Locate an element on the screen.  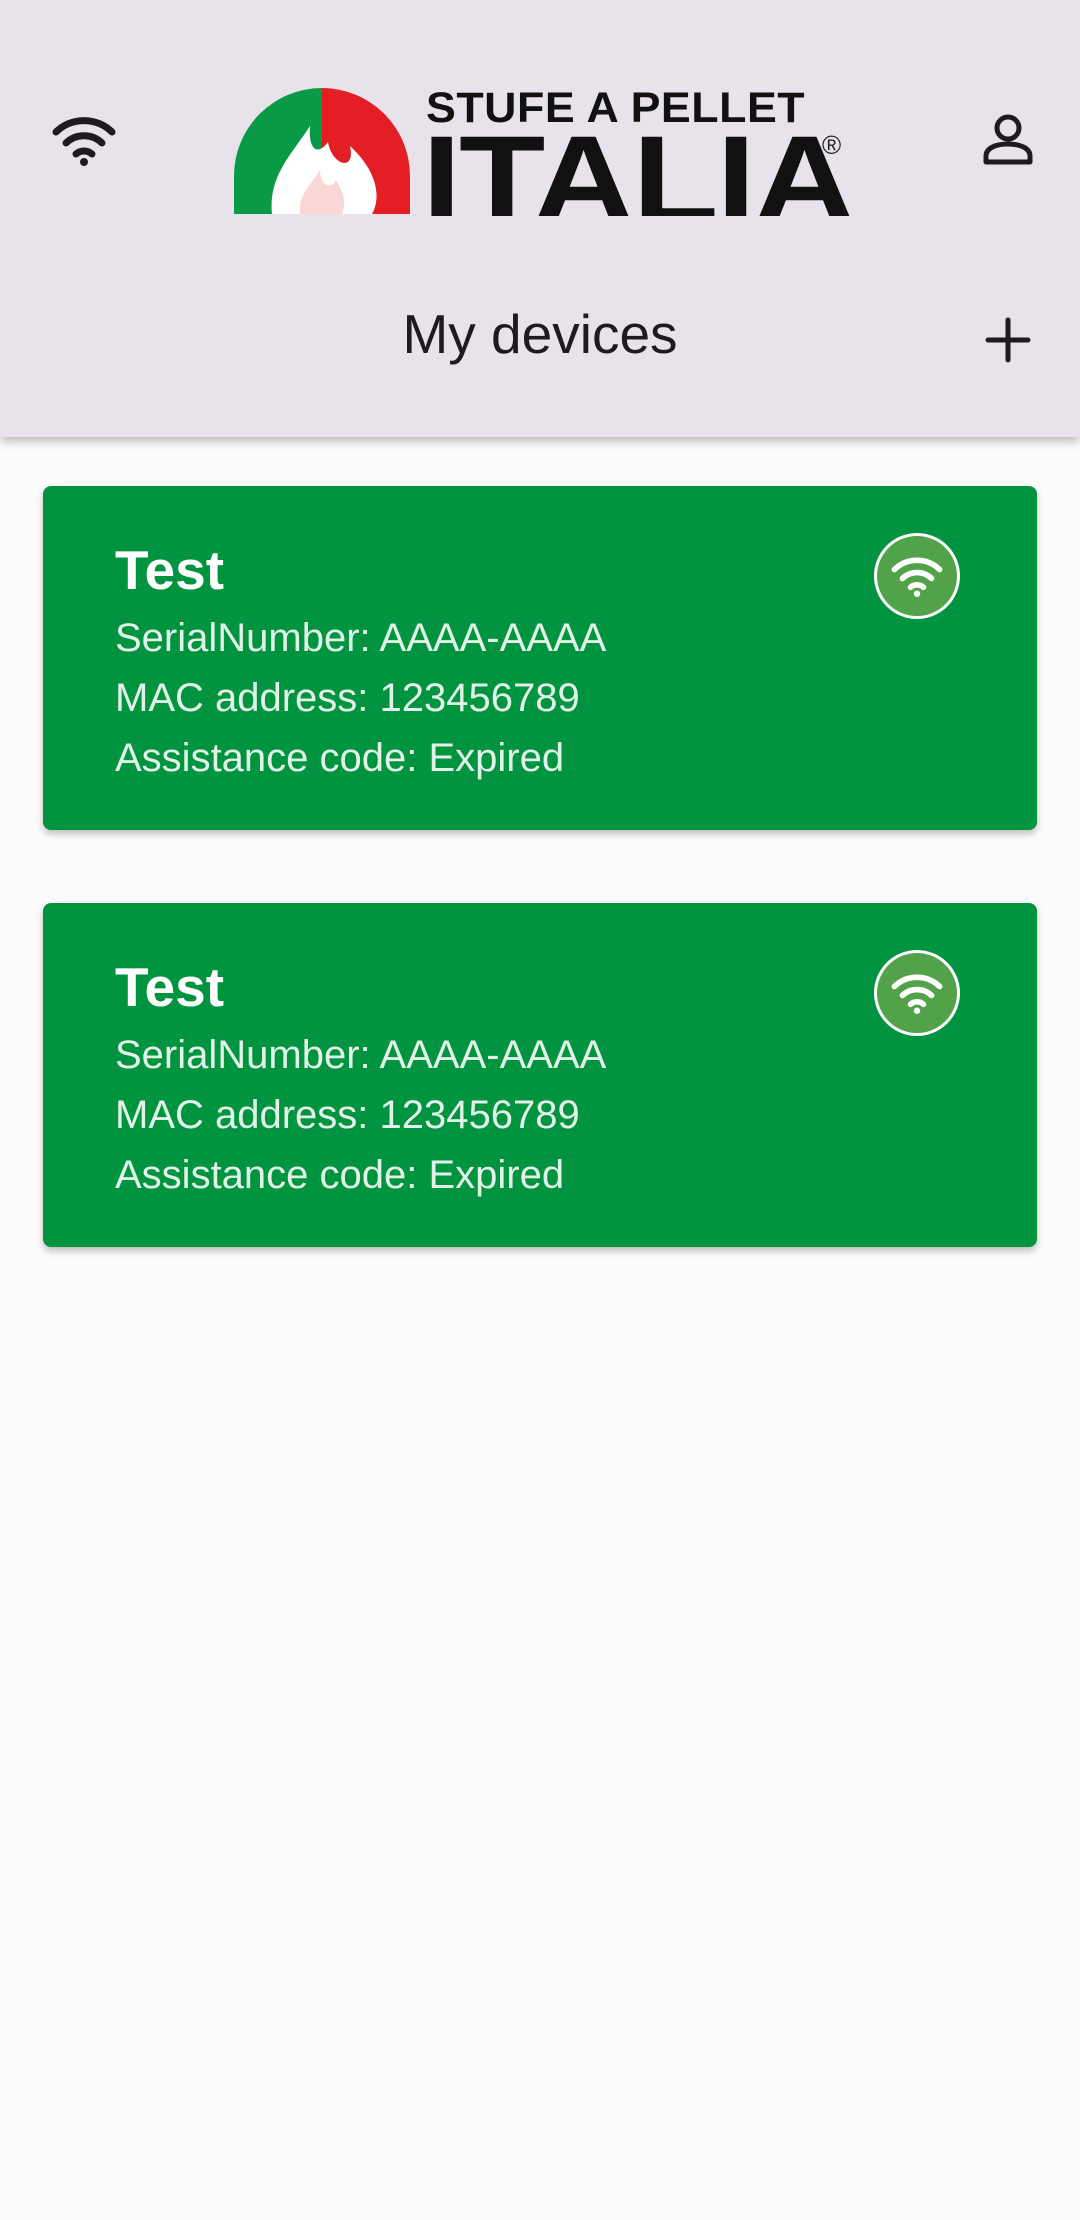
add-device-button is located at coordinates (1008, 340).